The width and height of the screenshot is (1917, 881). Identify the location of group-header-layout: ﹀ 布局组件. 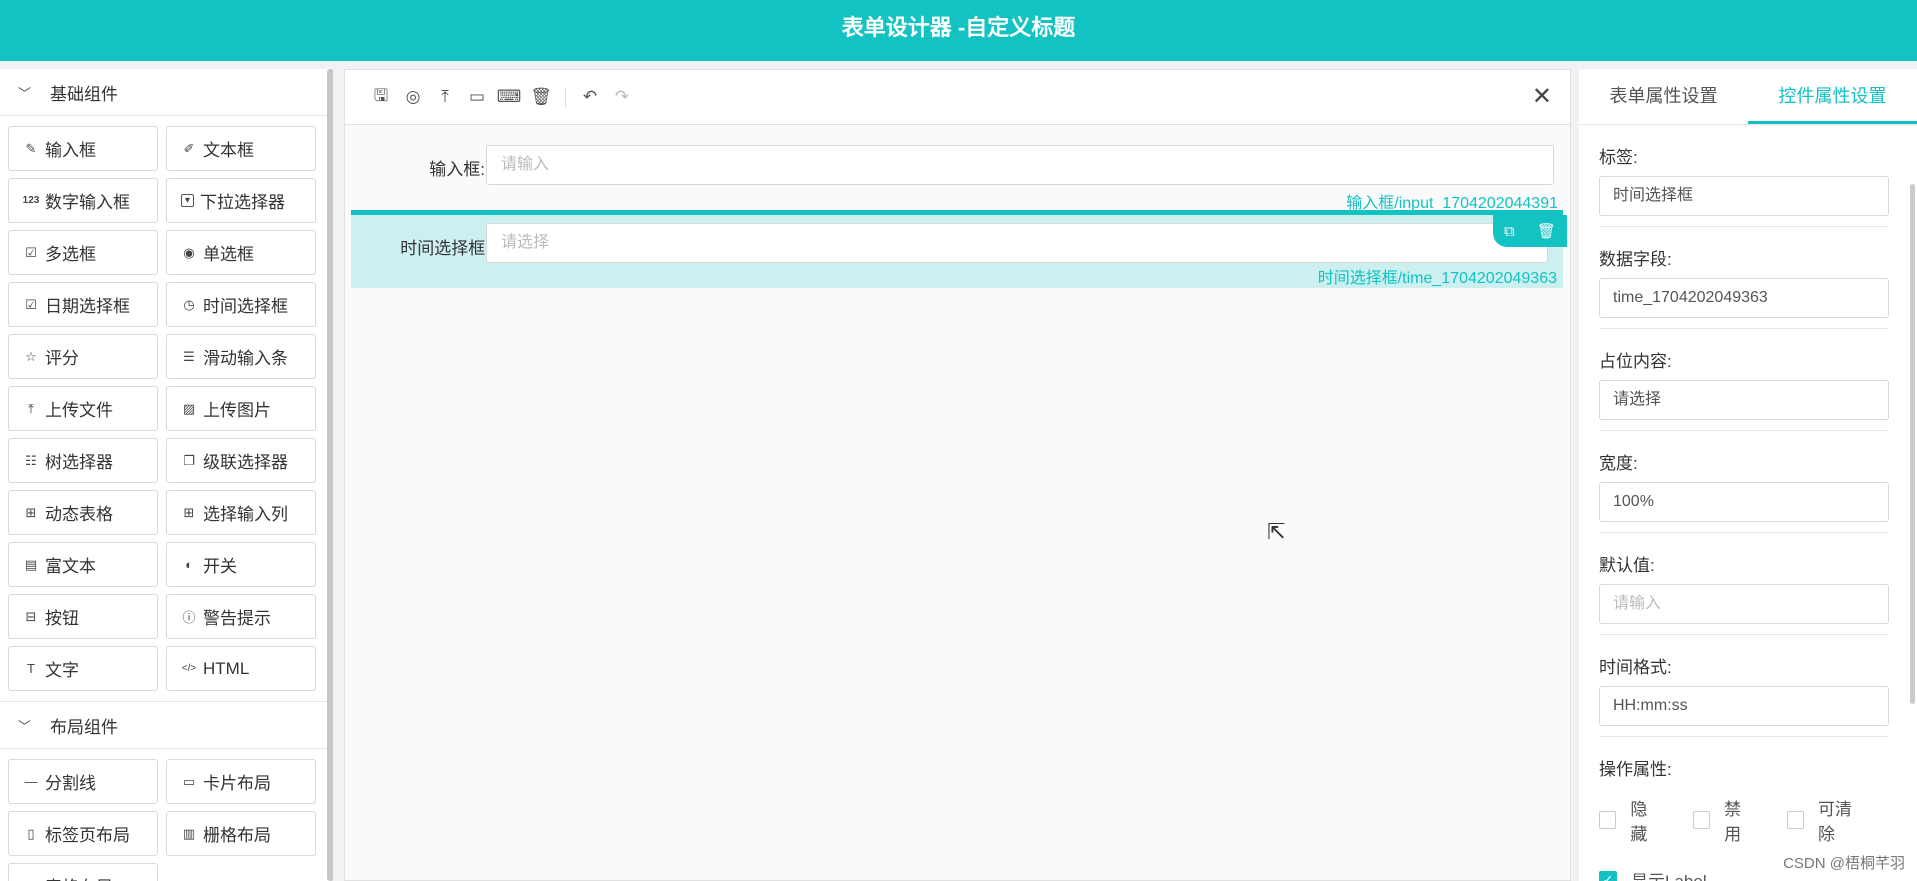
(166, 725).